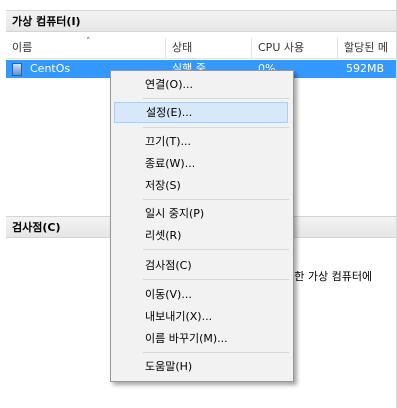 The image size is (397, 408). Describe the element at coordinates (201, 185) in the screenshot. I see `menu-item-save: 저장(S)` at that location.